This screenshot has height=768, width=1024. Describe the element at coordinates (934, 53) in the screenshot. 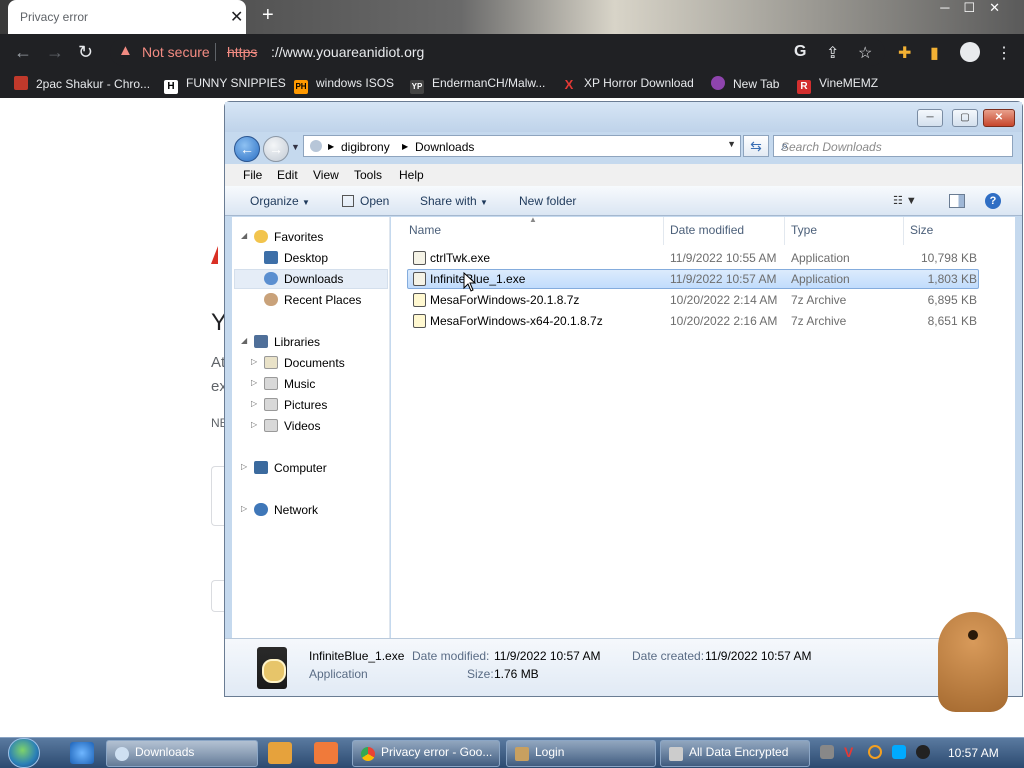

I see `side-panel-icon: ▮` at that location.